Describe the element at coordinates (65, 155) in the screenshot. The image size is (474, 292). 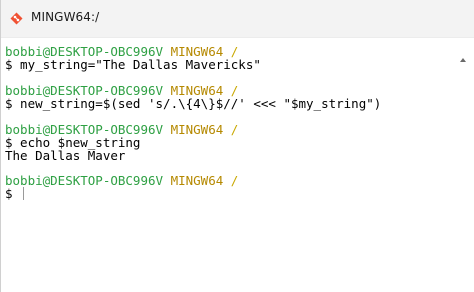
I see `output-line: The Dallas Maver` at that location.